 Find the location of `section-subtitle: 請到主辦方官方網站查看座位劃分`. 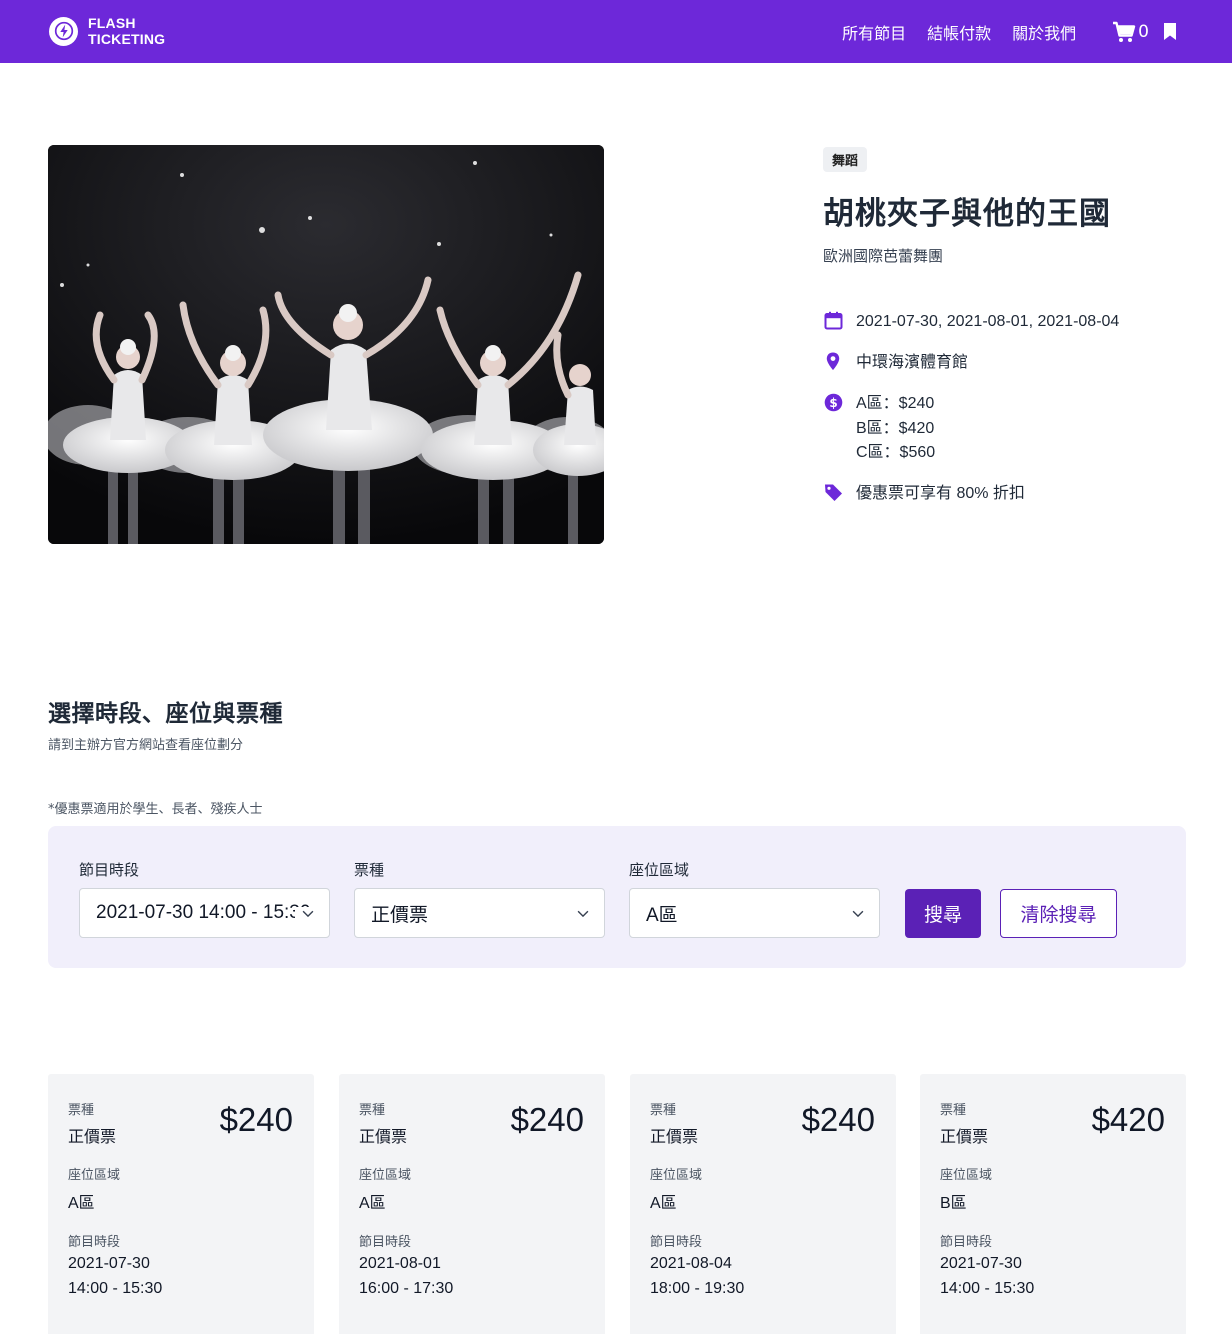

section-subtitle: 請到主辦方官方網站查看座位劃分 is located at coordinates (146, 745).